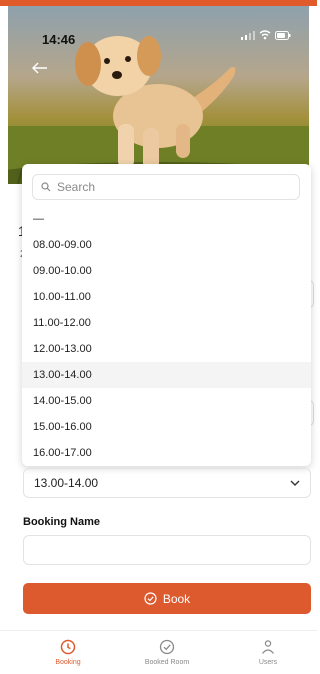 This screenshot has height=674, width=320. I want to click on chevron-down-icon, so click(295, 483).